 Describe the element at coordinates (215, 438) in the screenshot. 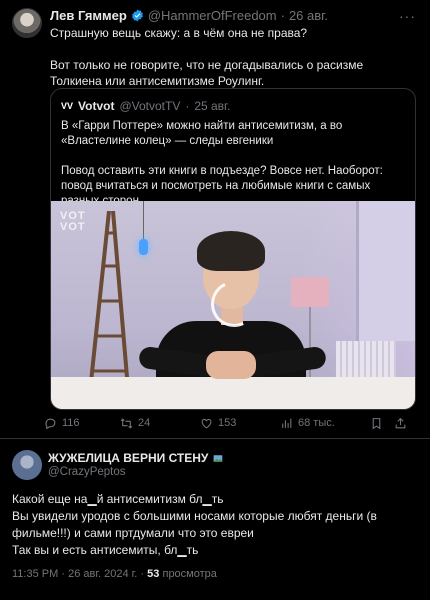

I see `divider` at that location.